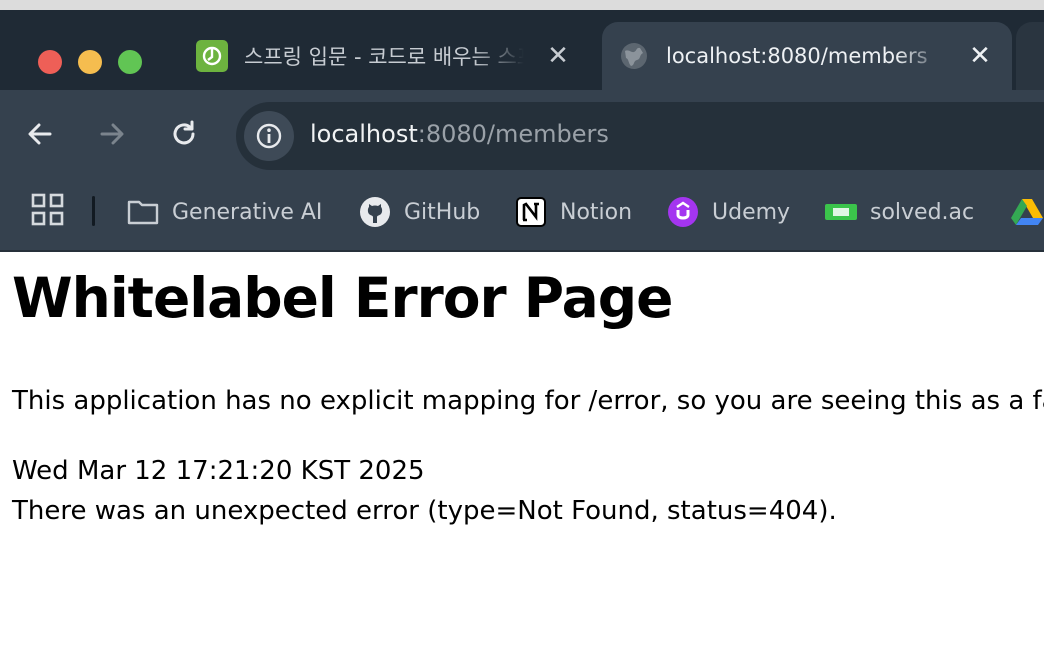  What do you see at coordinates (48, 210) in the screenshot?
I see `apps-grid-icon` at bounding box center [48, 210].